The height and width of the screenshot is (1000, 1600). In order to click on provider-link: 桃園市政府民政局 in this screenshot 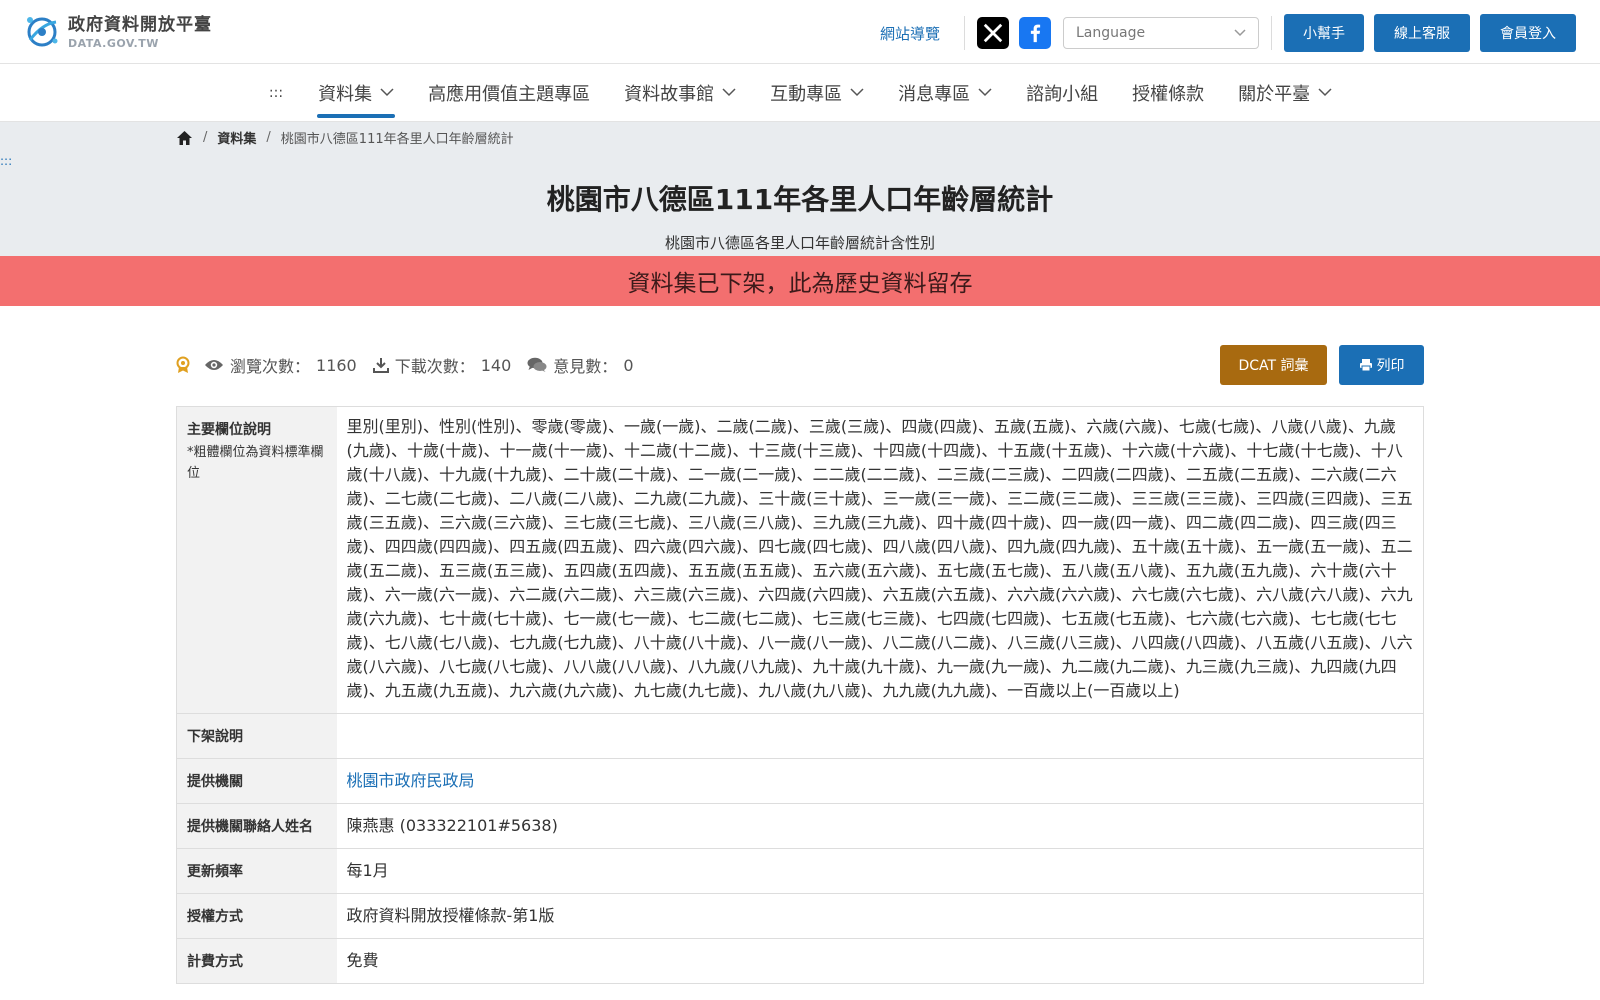, I will do `click(411, 780)`.